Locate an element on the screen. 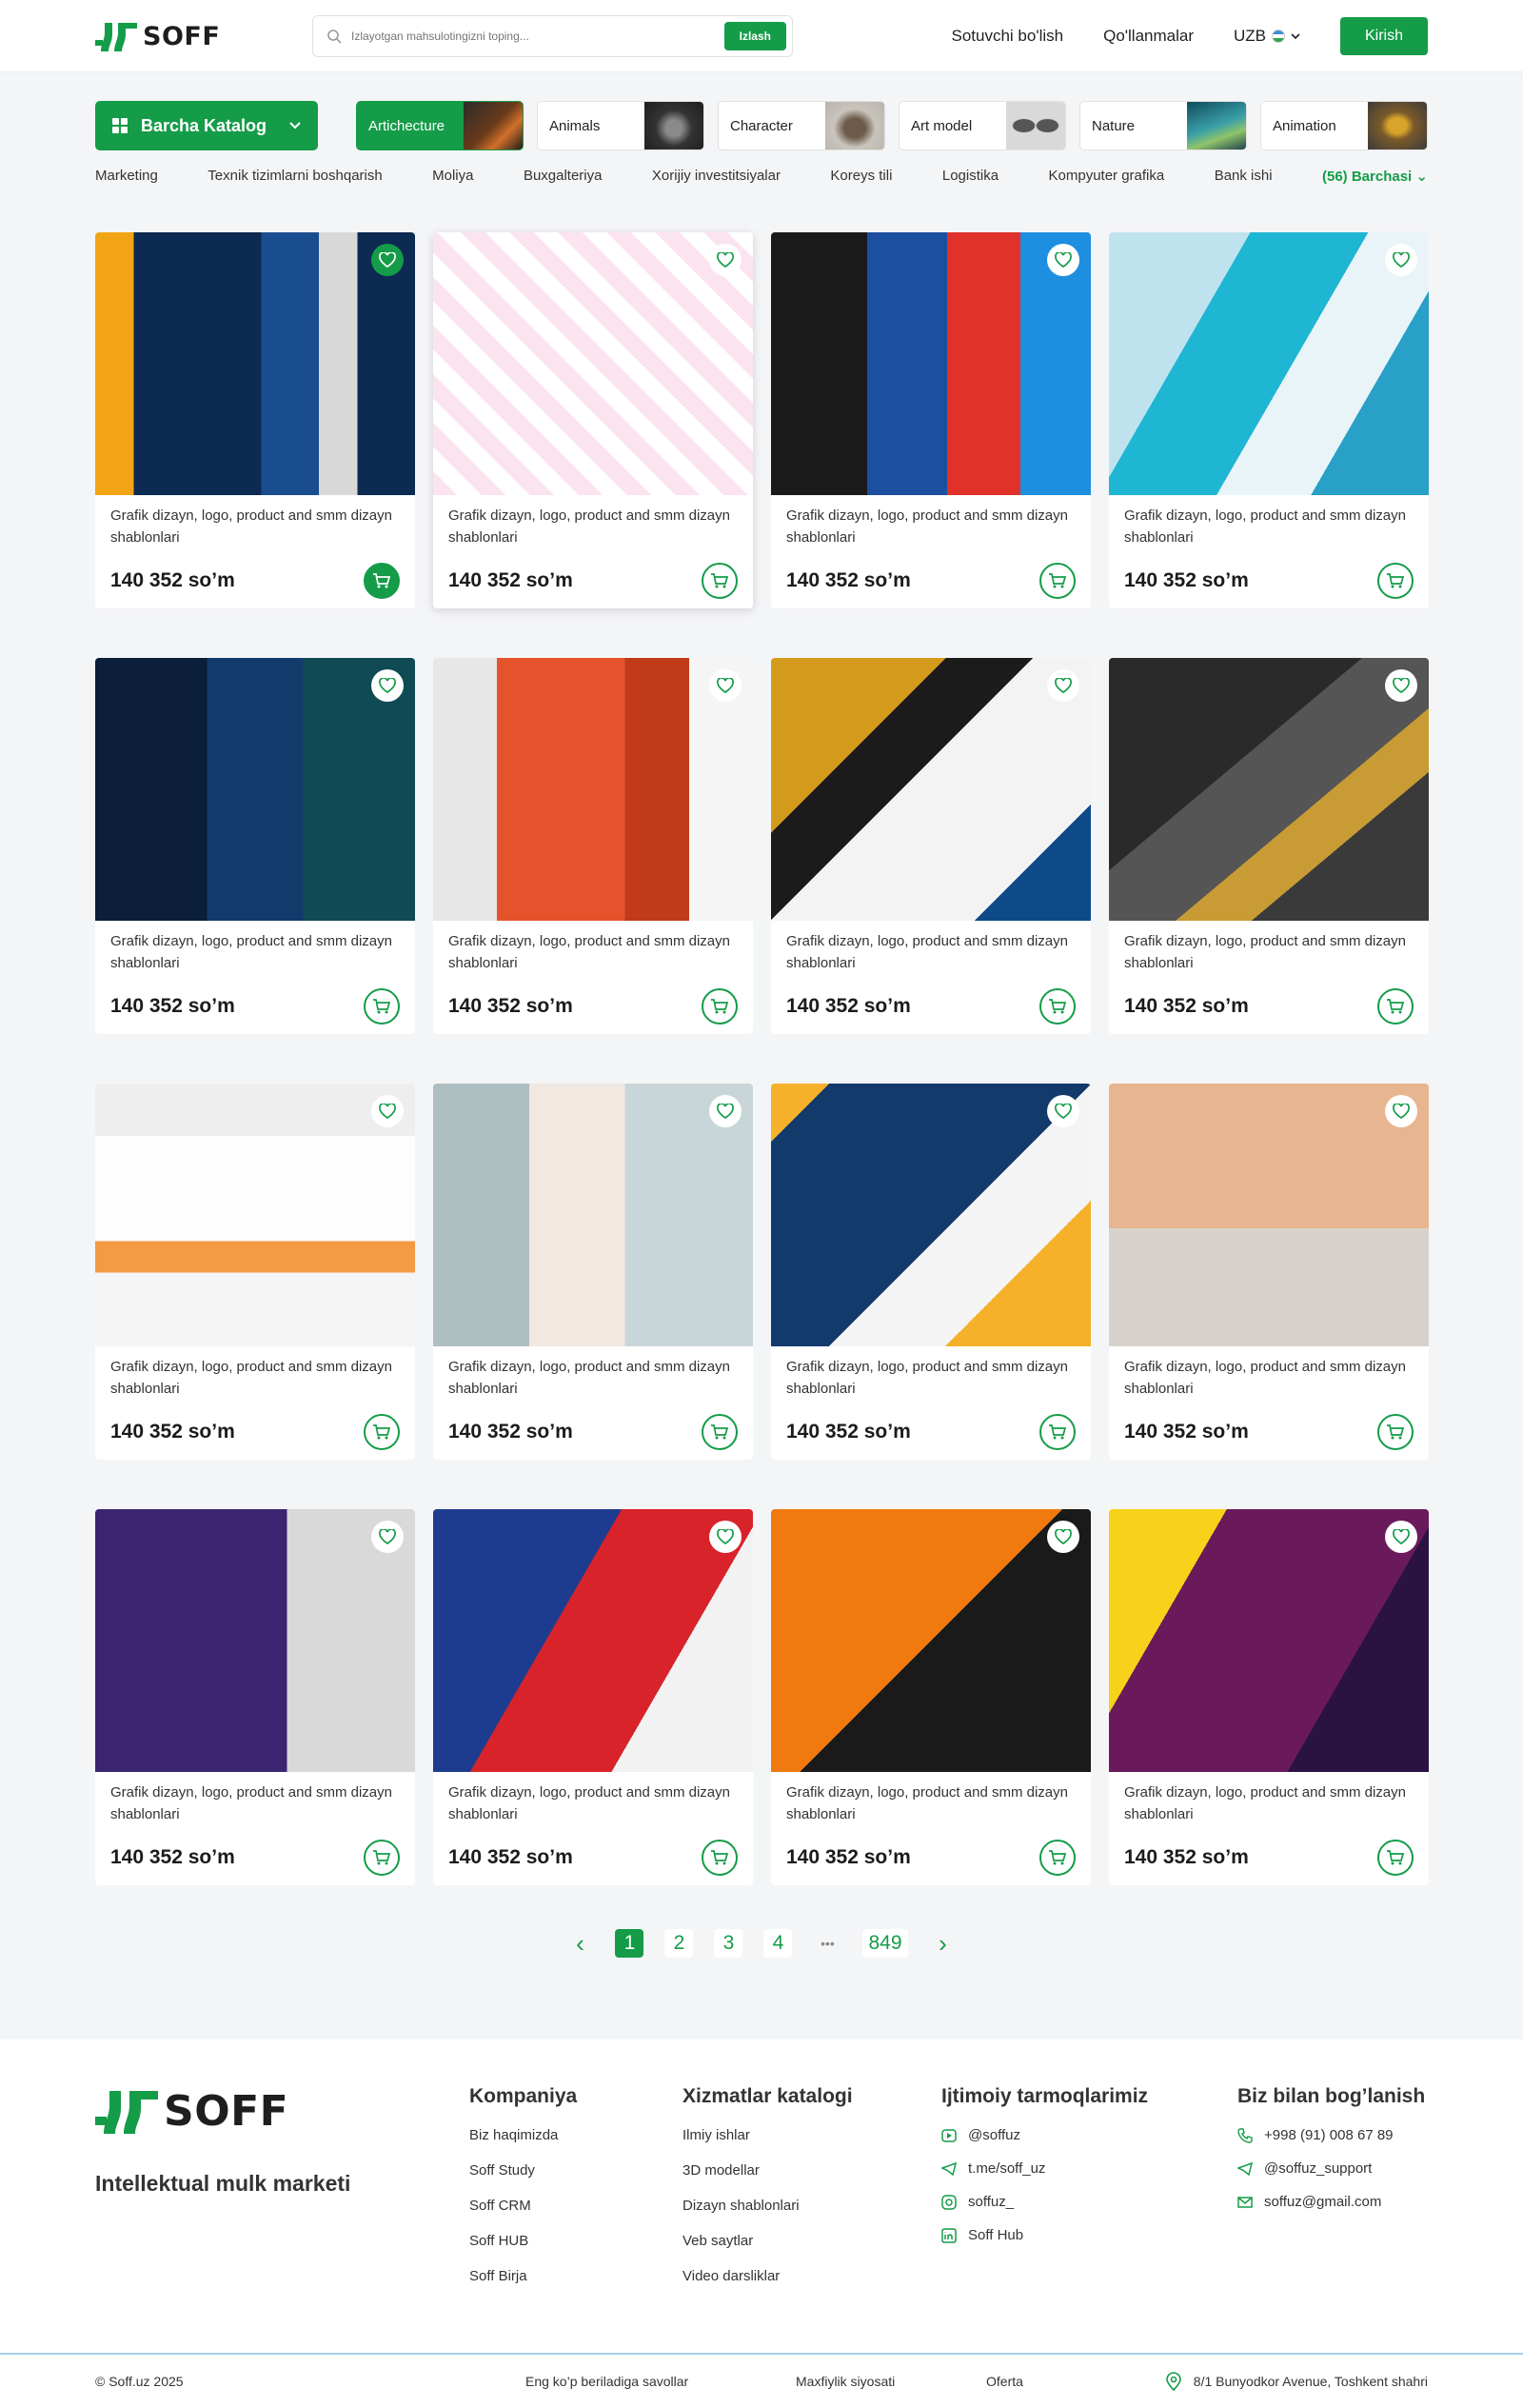 Image resolution: width=1523 pixels, height=2408 pixels. footer-link: 3D modellar is located at coordinates (812, 2170).